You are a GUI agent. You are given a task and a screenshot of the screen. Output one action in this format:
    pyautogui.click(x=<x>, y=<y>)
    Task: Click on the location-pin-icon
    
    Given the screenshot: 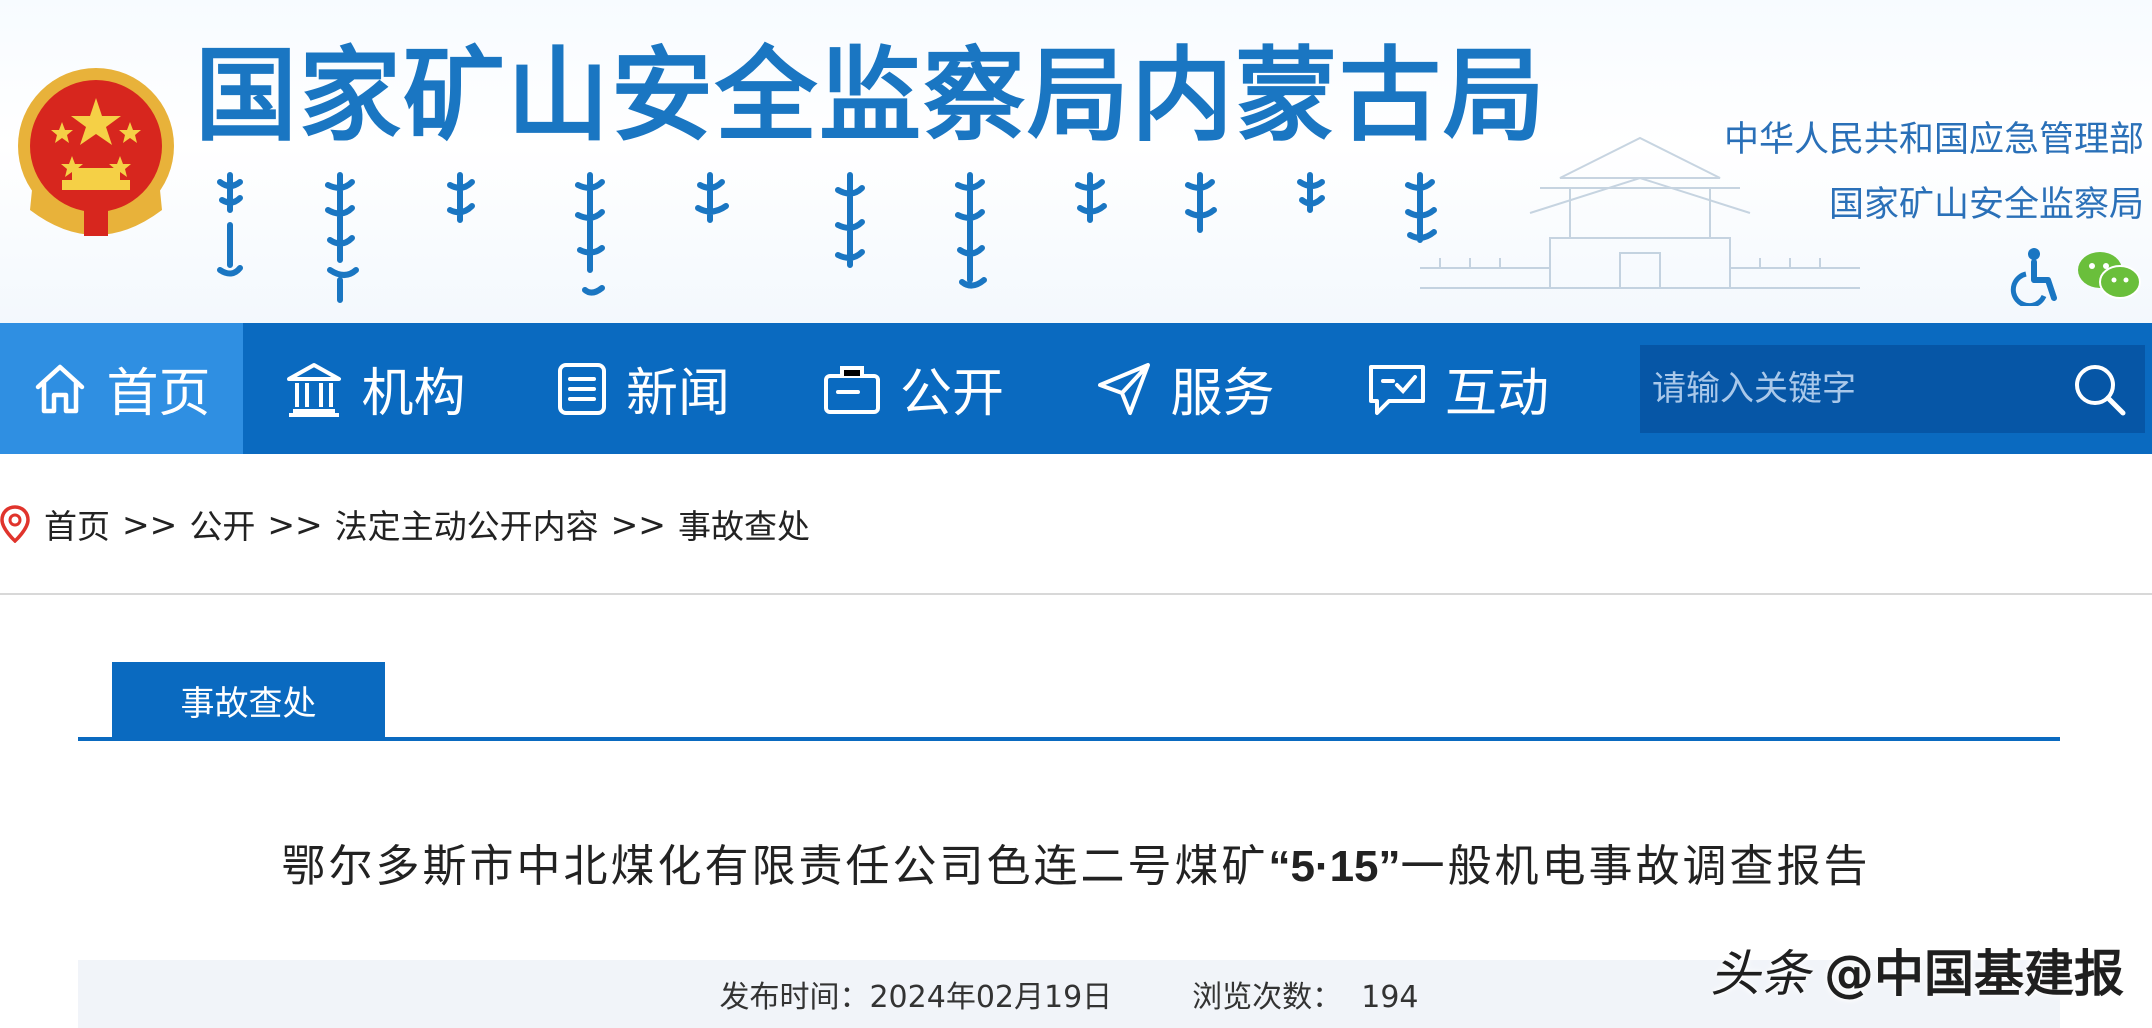 What is the action you would take?
    pyautogui.click(x=15, y=524)
    